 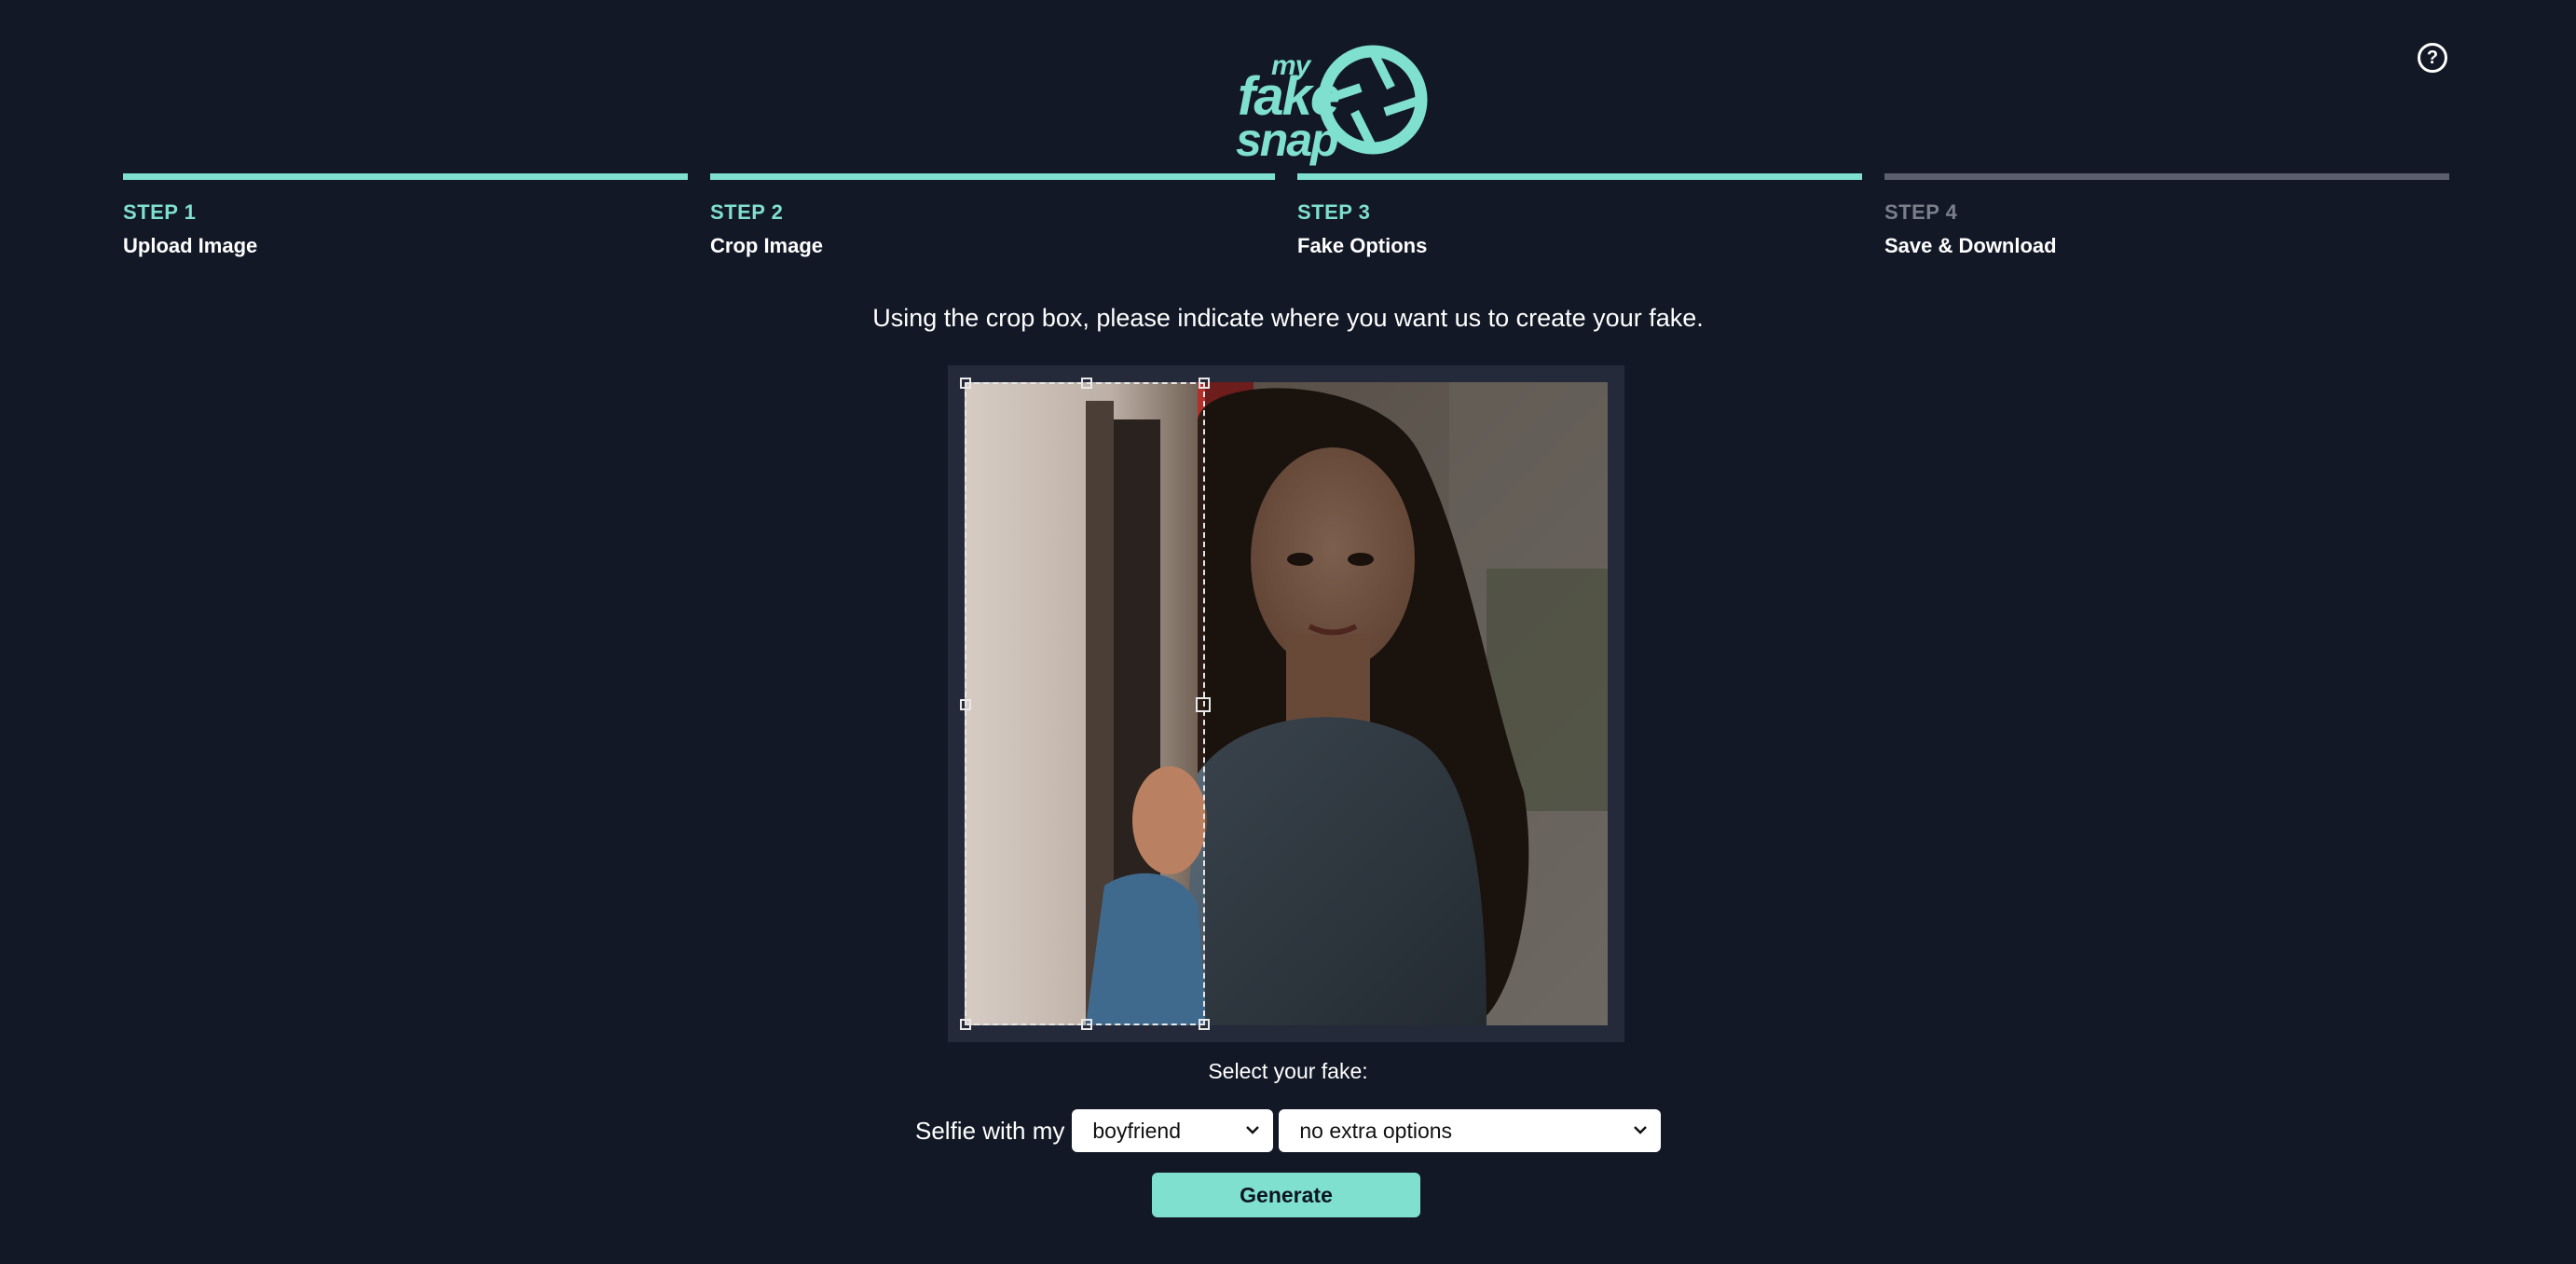 I want to click on crop-handle-bottom-right, so click(x=1204, y=1024).